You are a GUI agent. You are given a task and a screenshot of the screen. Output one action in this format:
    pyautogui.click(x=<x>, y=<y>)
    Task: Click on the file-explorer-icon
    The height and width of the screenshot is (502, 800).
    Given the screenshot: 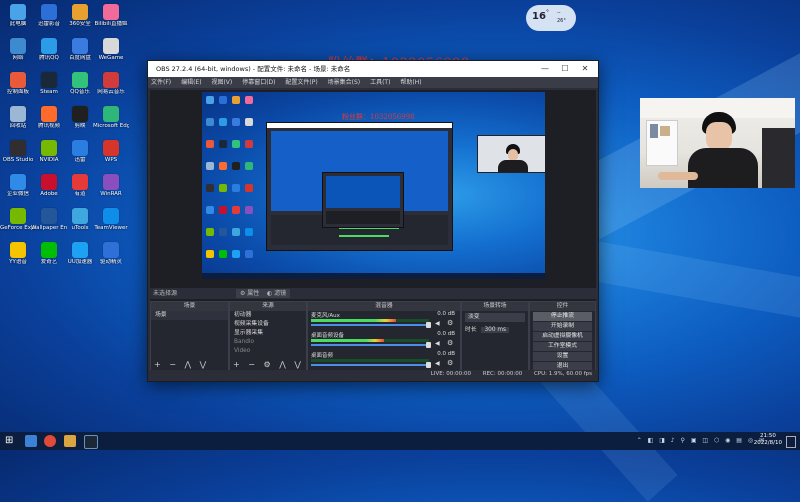 What is the action you would take?
    pyautogui.click(x=70, y=441)
    